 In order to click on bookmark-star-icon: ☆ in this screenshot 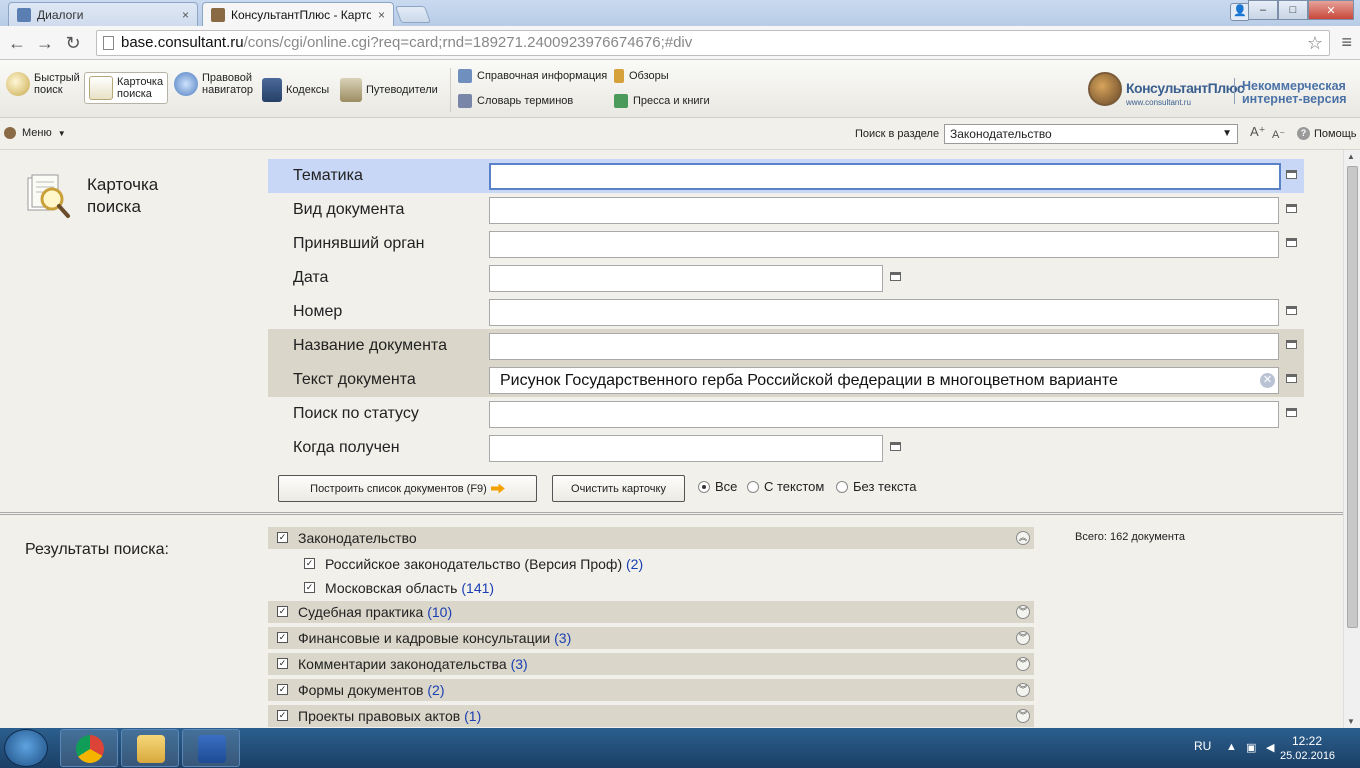, I will do `click(1315, 43)`.